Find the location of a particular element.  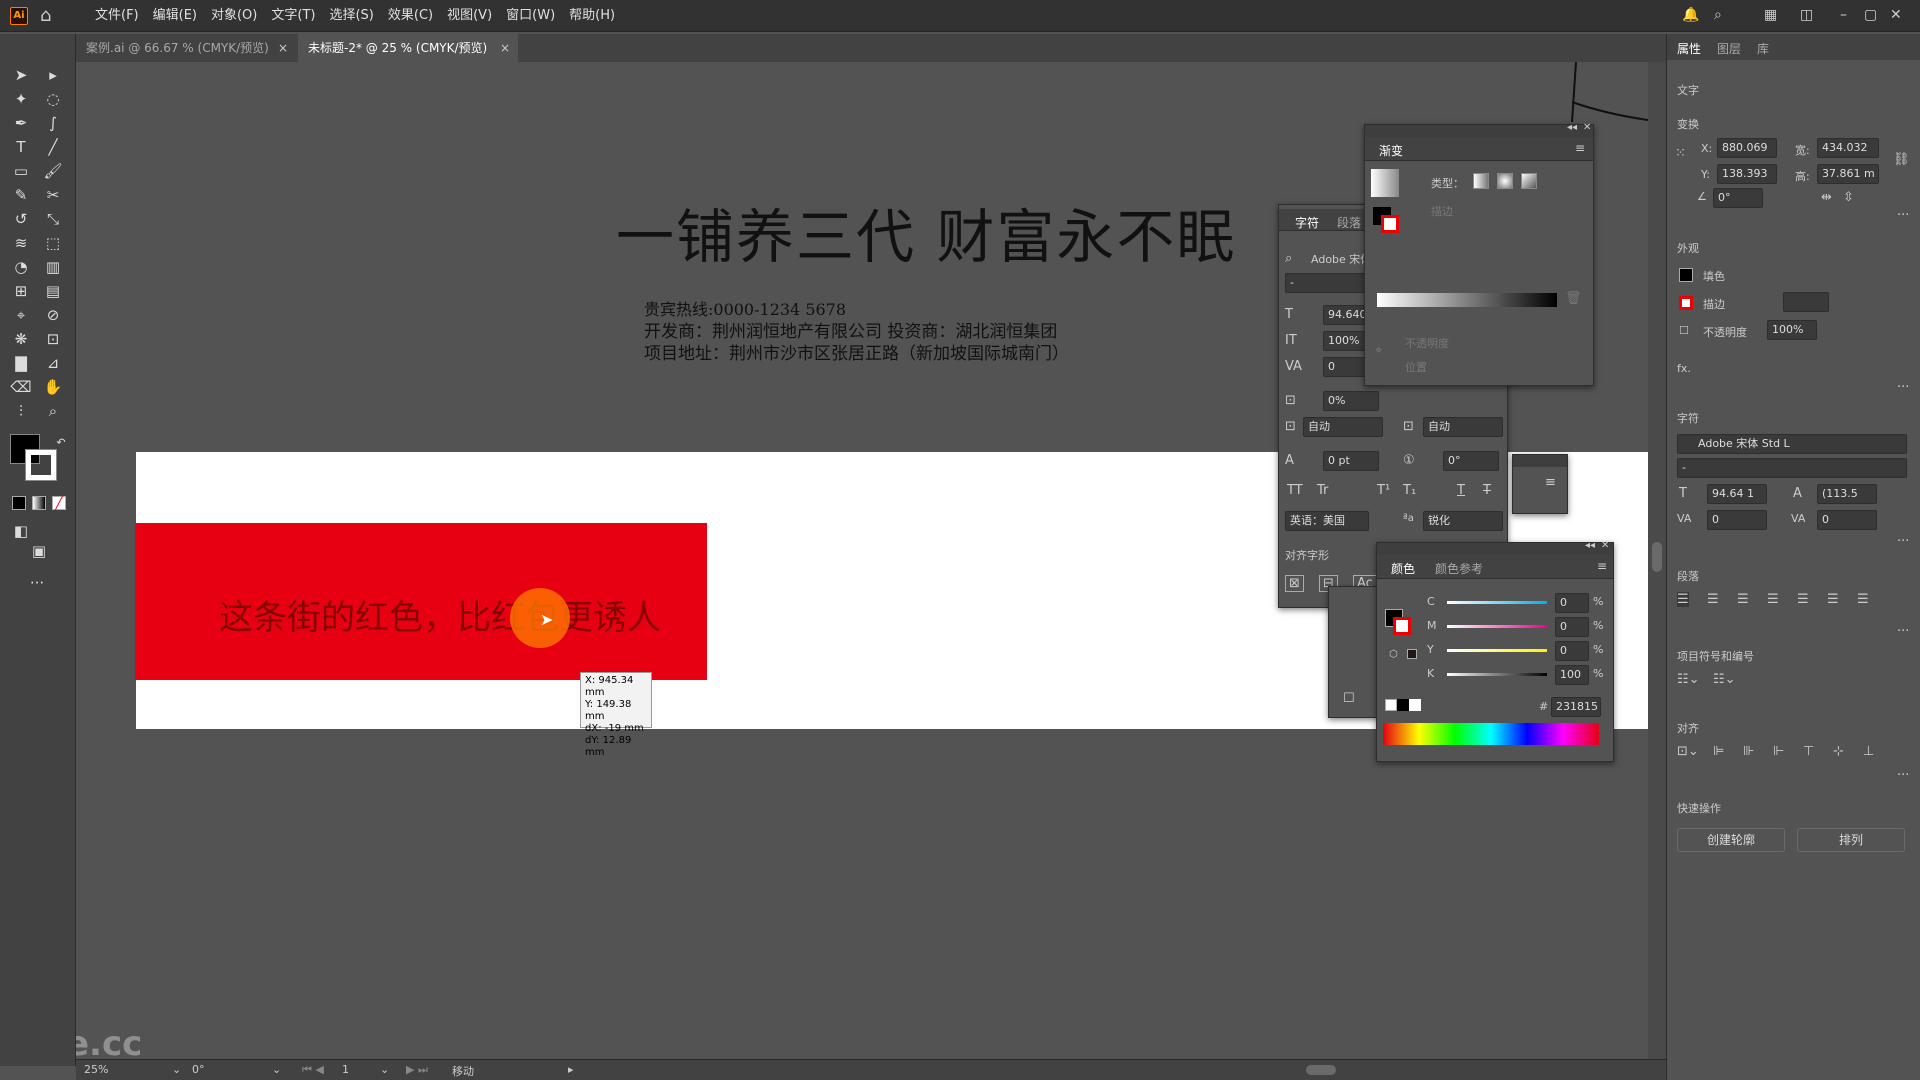

graph-tool-icon: ▇ is located at coordinates (21, 363).